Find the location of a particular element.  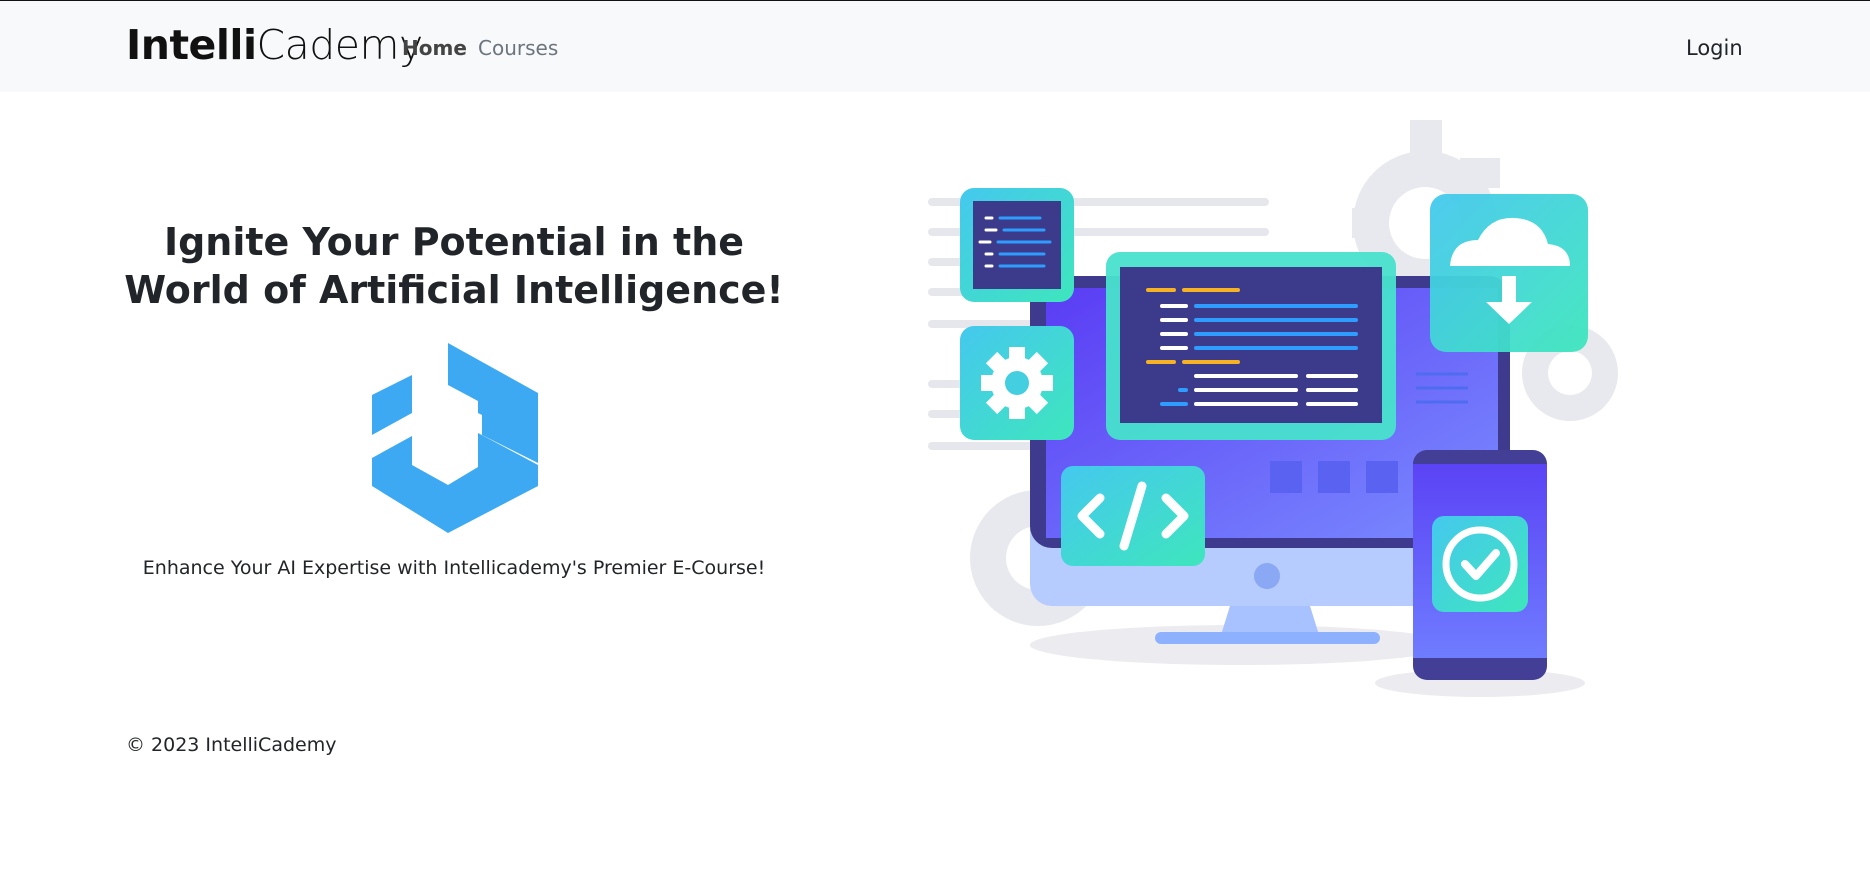

settings-gear-icon is located at coordinates (1017, 383).